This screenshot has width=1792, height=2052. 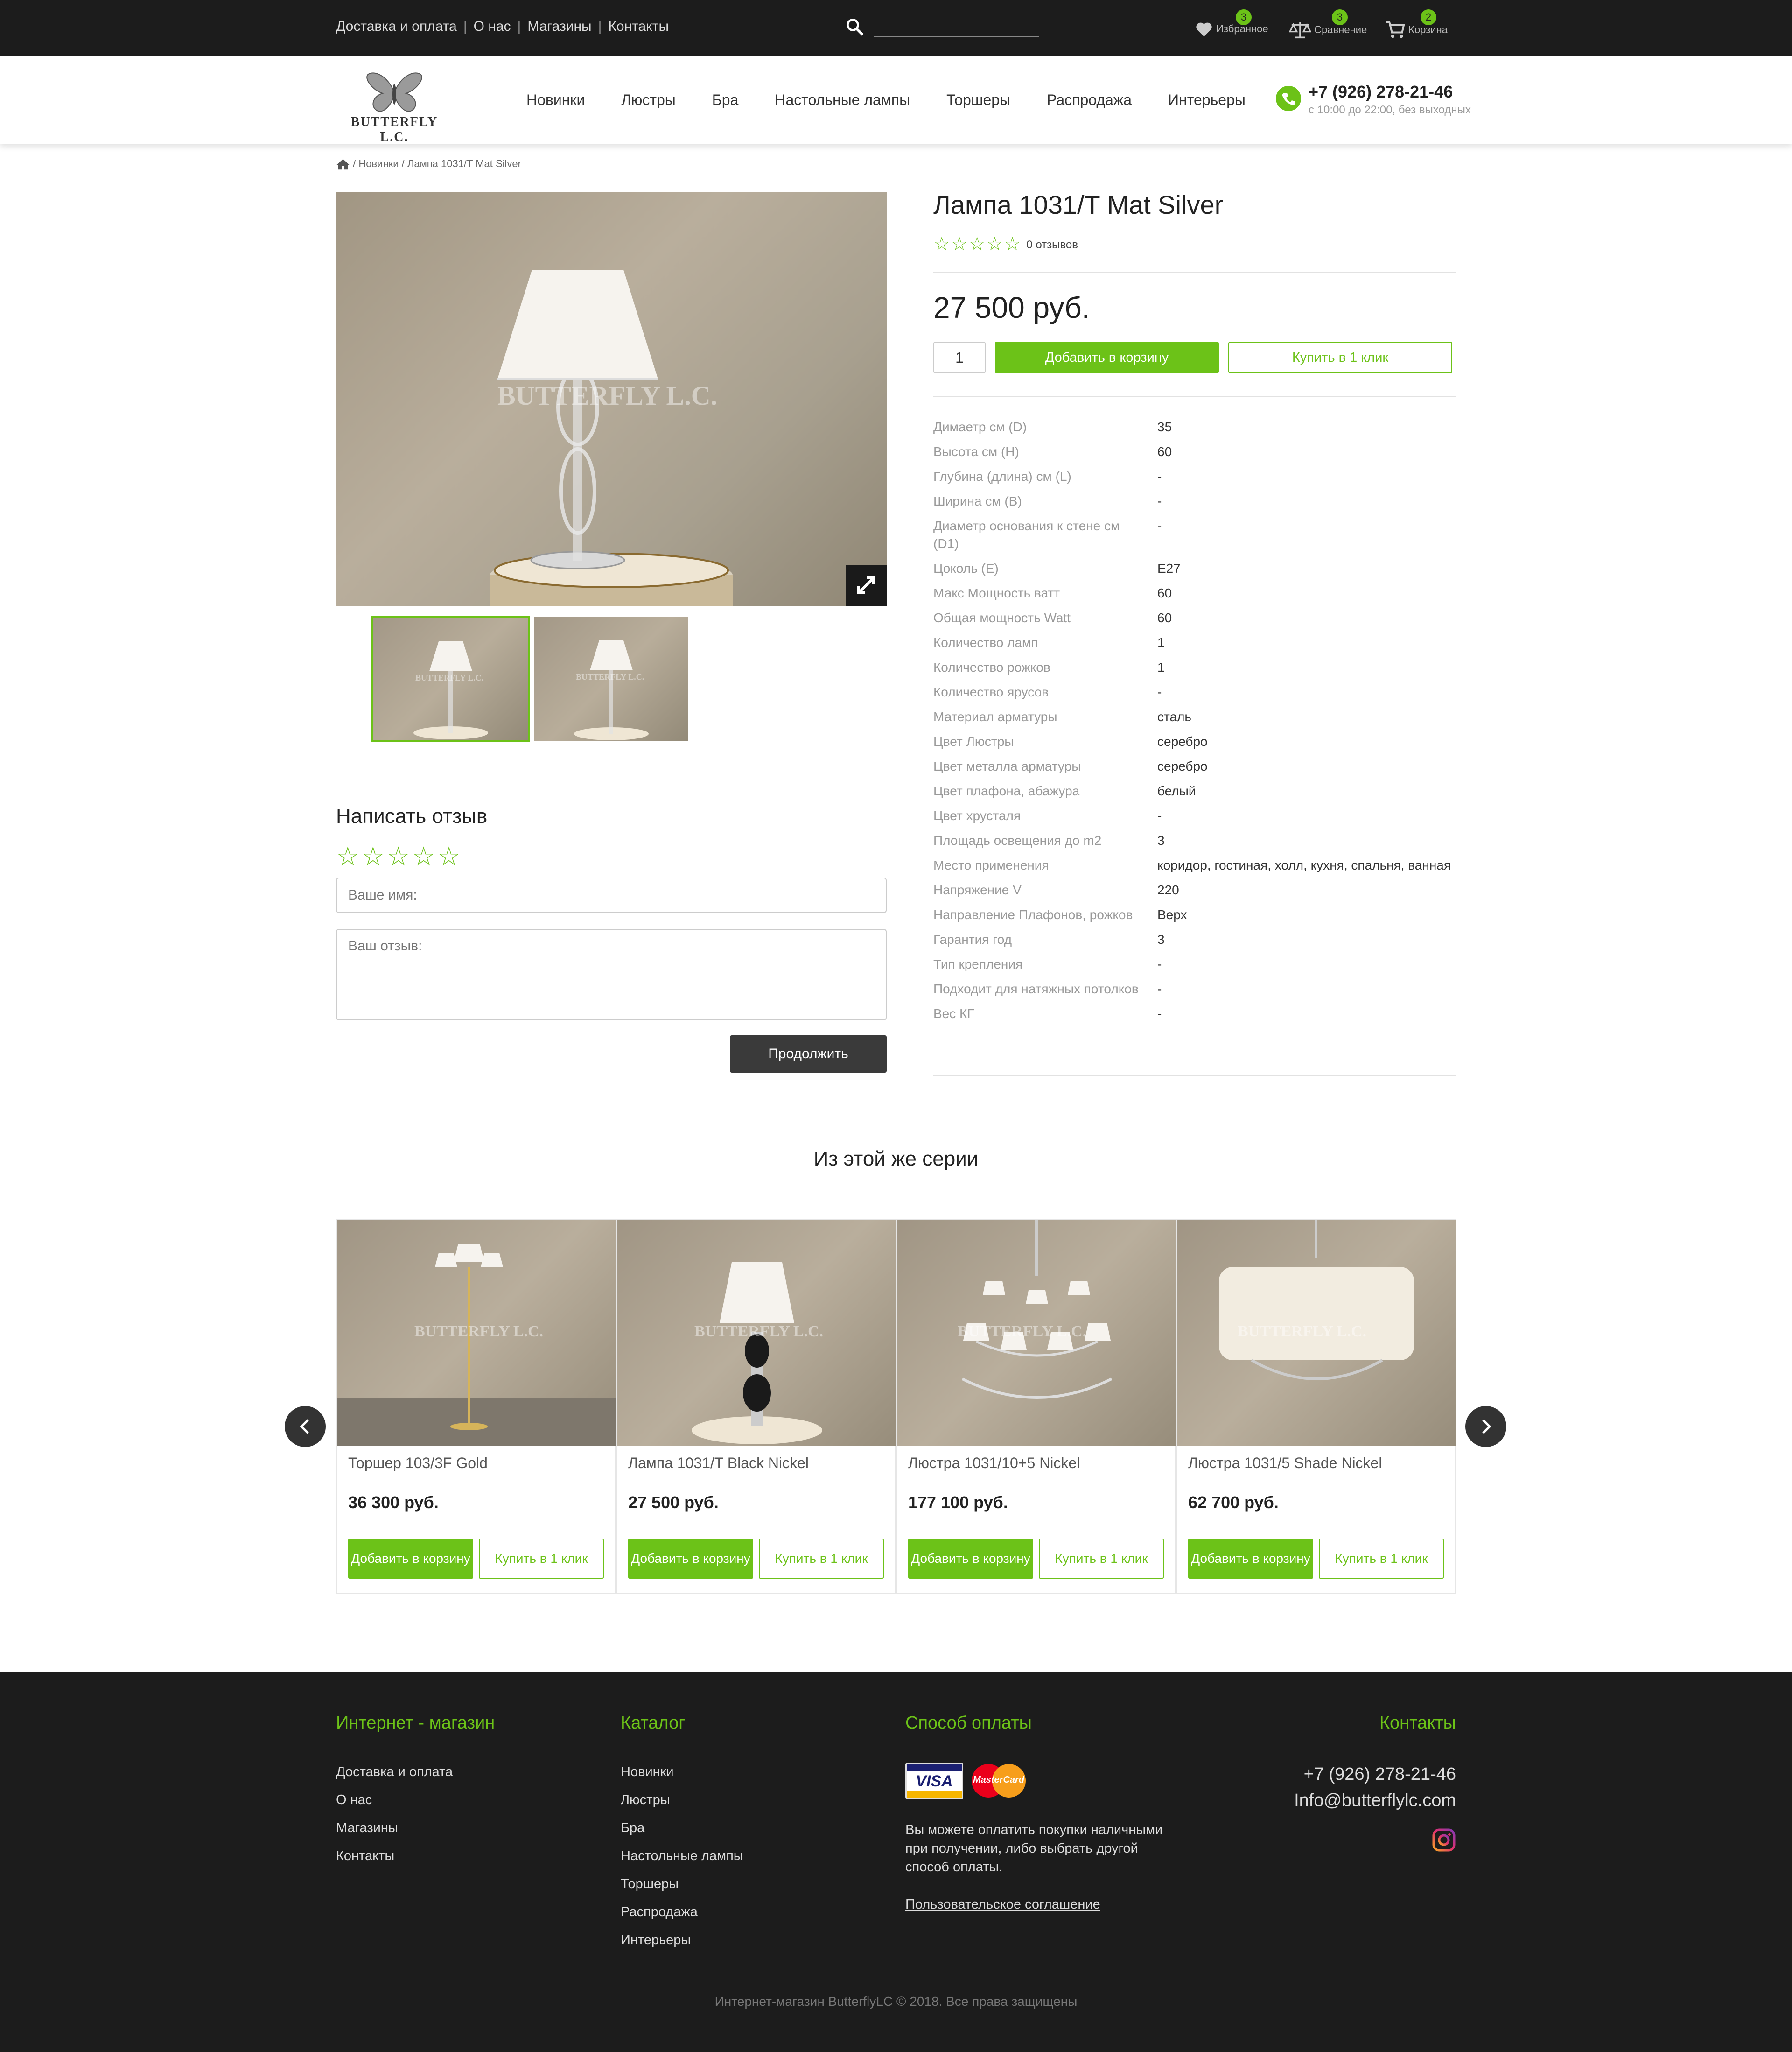 What do you see at coordinates (1194, 767) in the screenshot?
I see `spec-row: Цвет металла арматуры серебро` at bounding box center [1194, 767].